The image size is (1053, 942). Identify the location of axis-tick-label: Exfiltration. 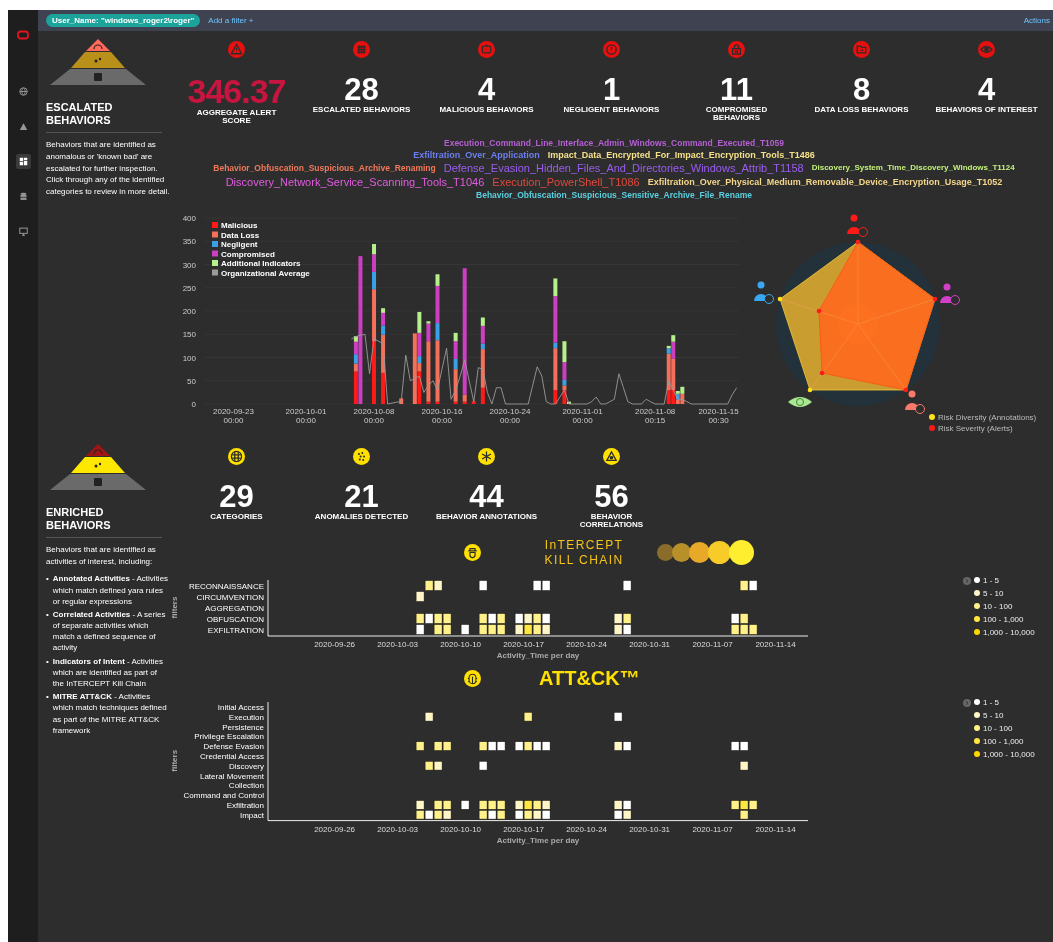
(245, 805).